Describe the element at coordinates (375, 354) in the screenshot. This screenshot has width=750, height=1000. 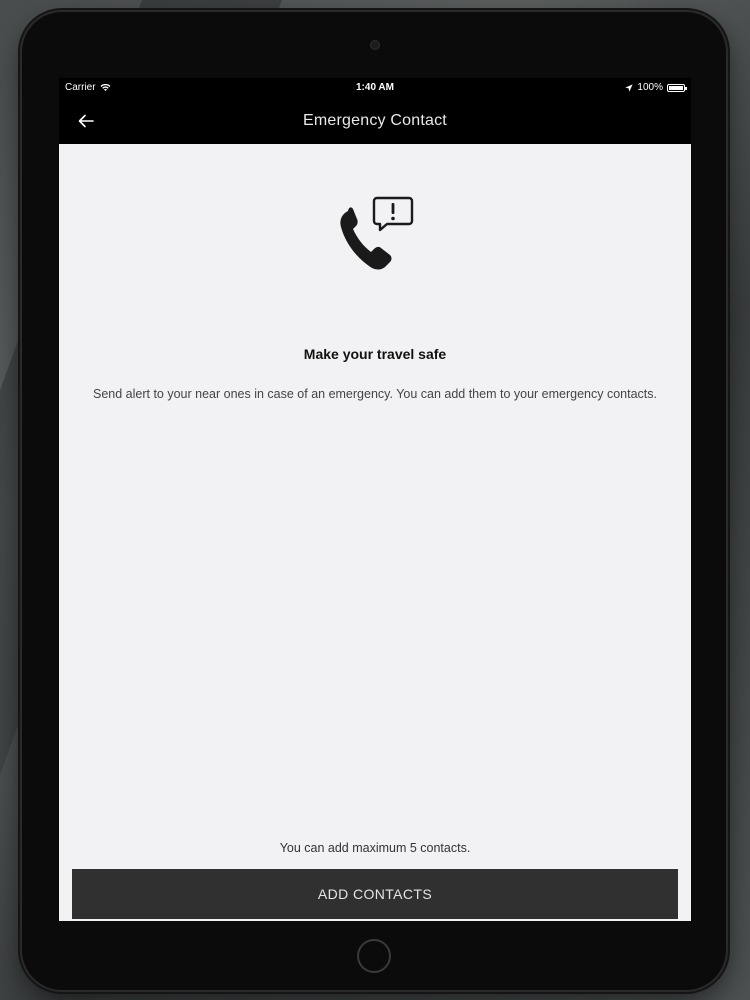
I see `headline: Make your travel safe` at that location.